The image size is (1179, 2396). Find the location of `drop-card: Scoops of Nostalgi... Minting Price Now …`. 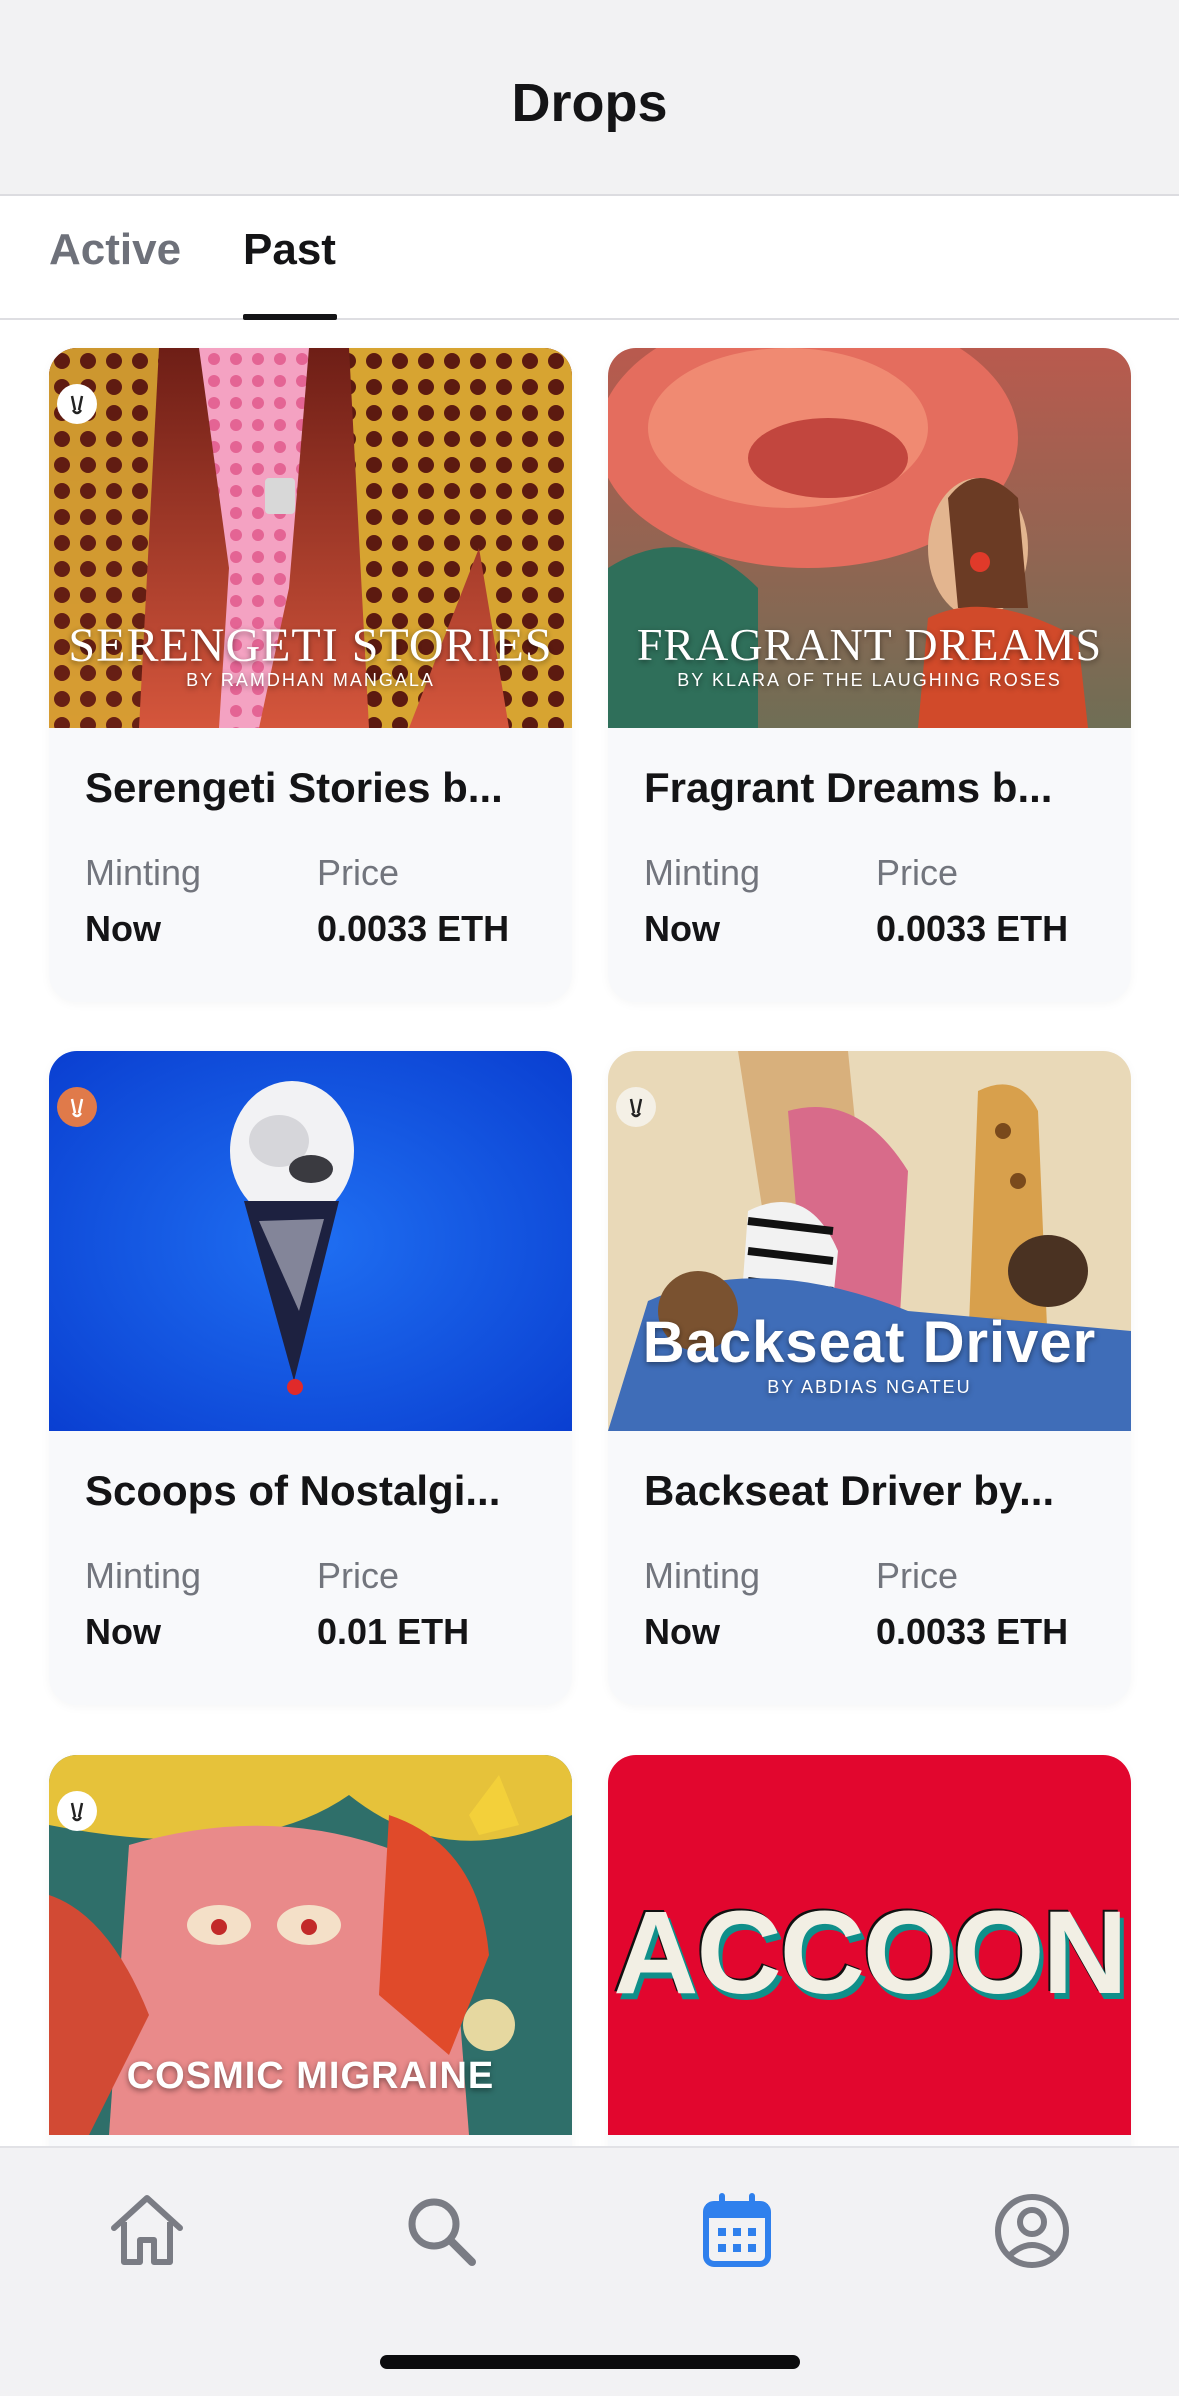

drop-card: Scoops of Nostalgi... Minting Price Now … is located at coordinates (310, 1378).